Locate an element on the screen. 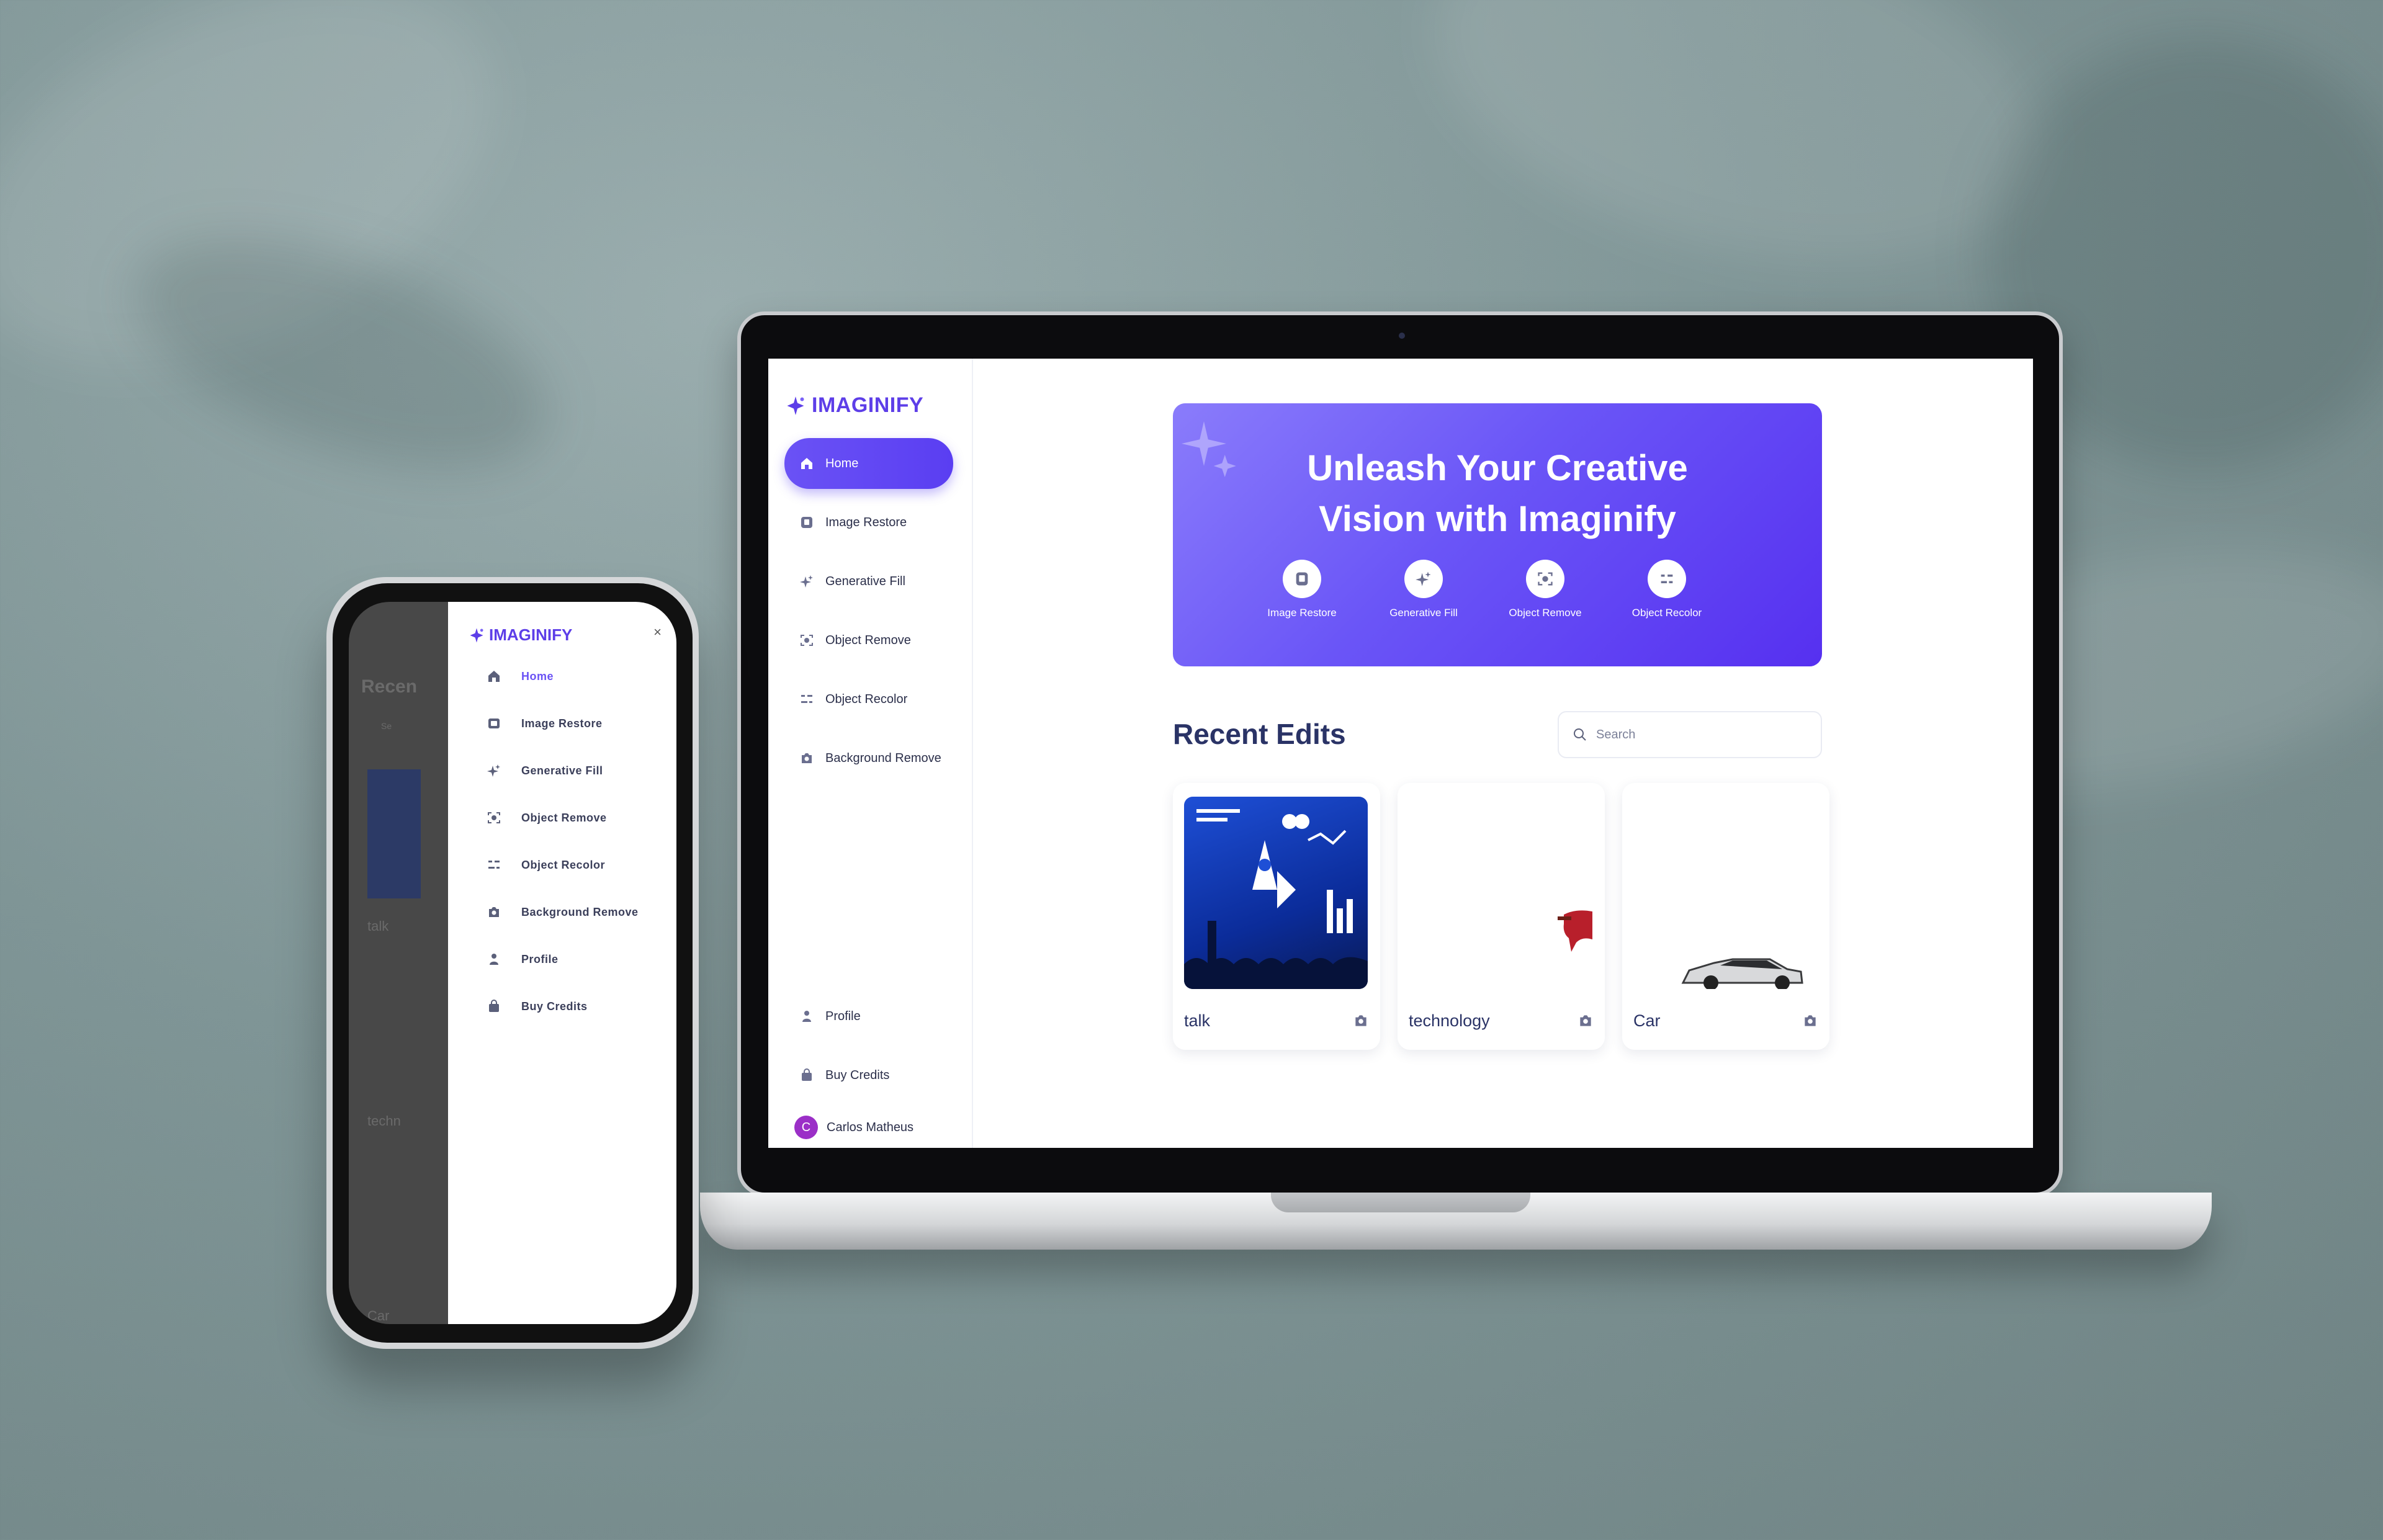 Image resolution: width=2383 pixels, height=1540 pixels. laptop-notch is located at coordinates (1400, 1202).